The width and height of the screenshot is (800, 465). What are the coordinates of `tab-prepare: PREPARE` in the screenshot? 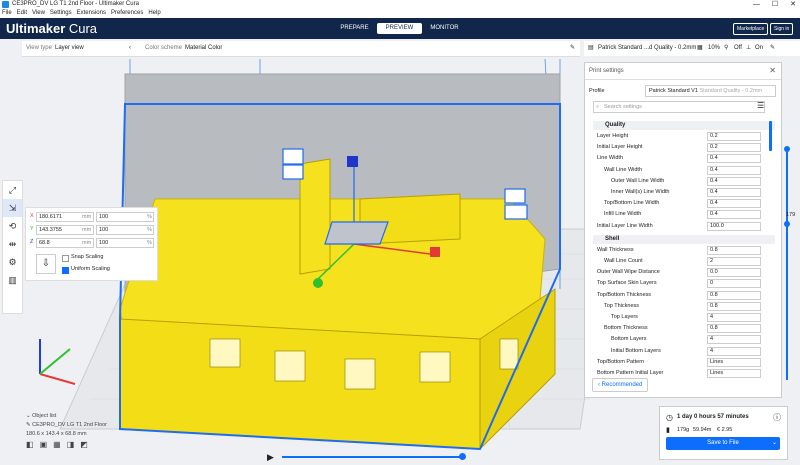 It's located at (354, 28).